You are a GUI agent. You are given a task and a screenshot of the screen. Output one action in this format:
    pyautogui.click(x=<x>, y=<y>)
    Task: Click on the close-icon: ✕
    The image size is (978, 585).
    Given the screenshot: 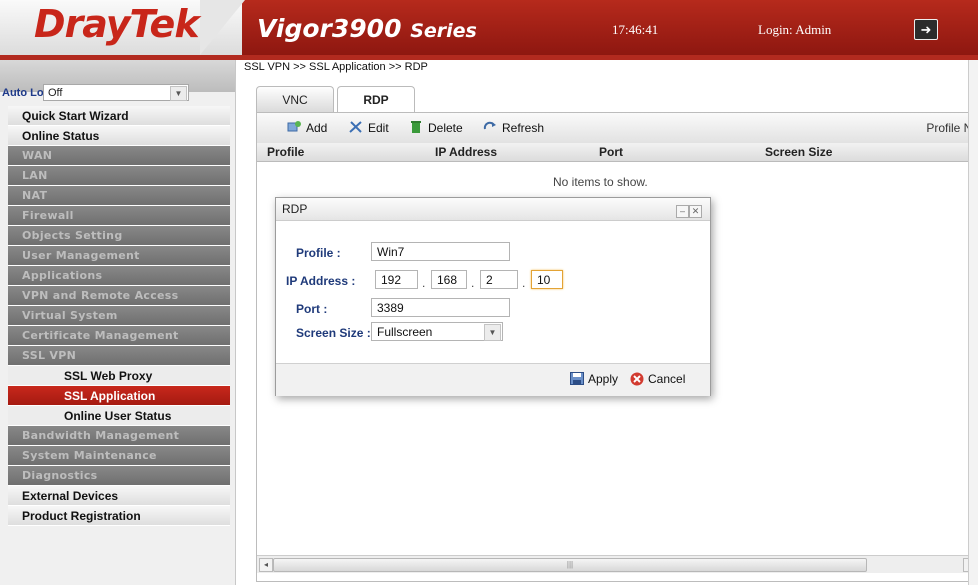 What is the action you would take?
    pyautogui.click(x=695, y=211)
    